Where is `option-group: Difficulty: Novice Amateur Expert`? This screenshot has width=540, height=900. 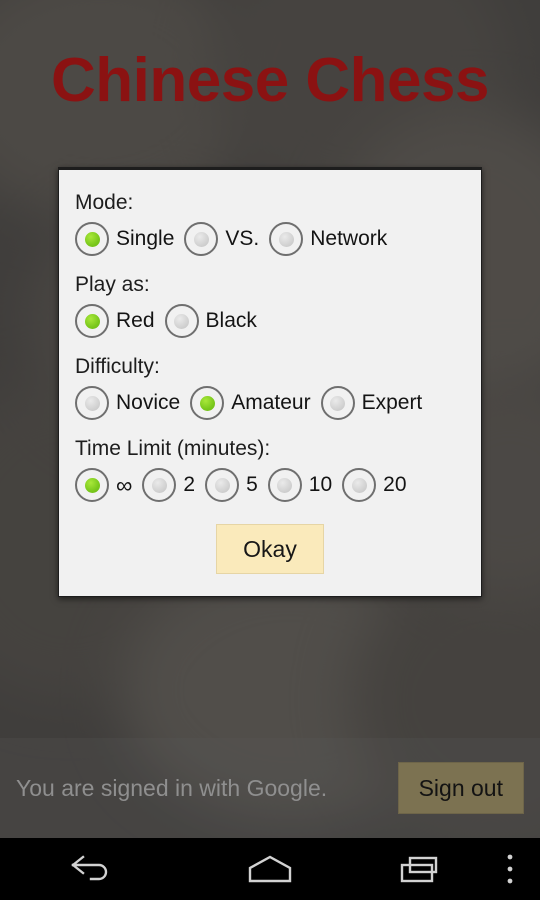 option-group: Difficulty: Novice Amateur Expert is located at coordinates (270, 386).